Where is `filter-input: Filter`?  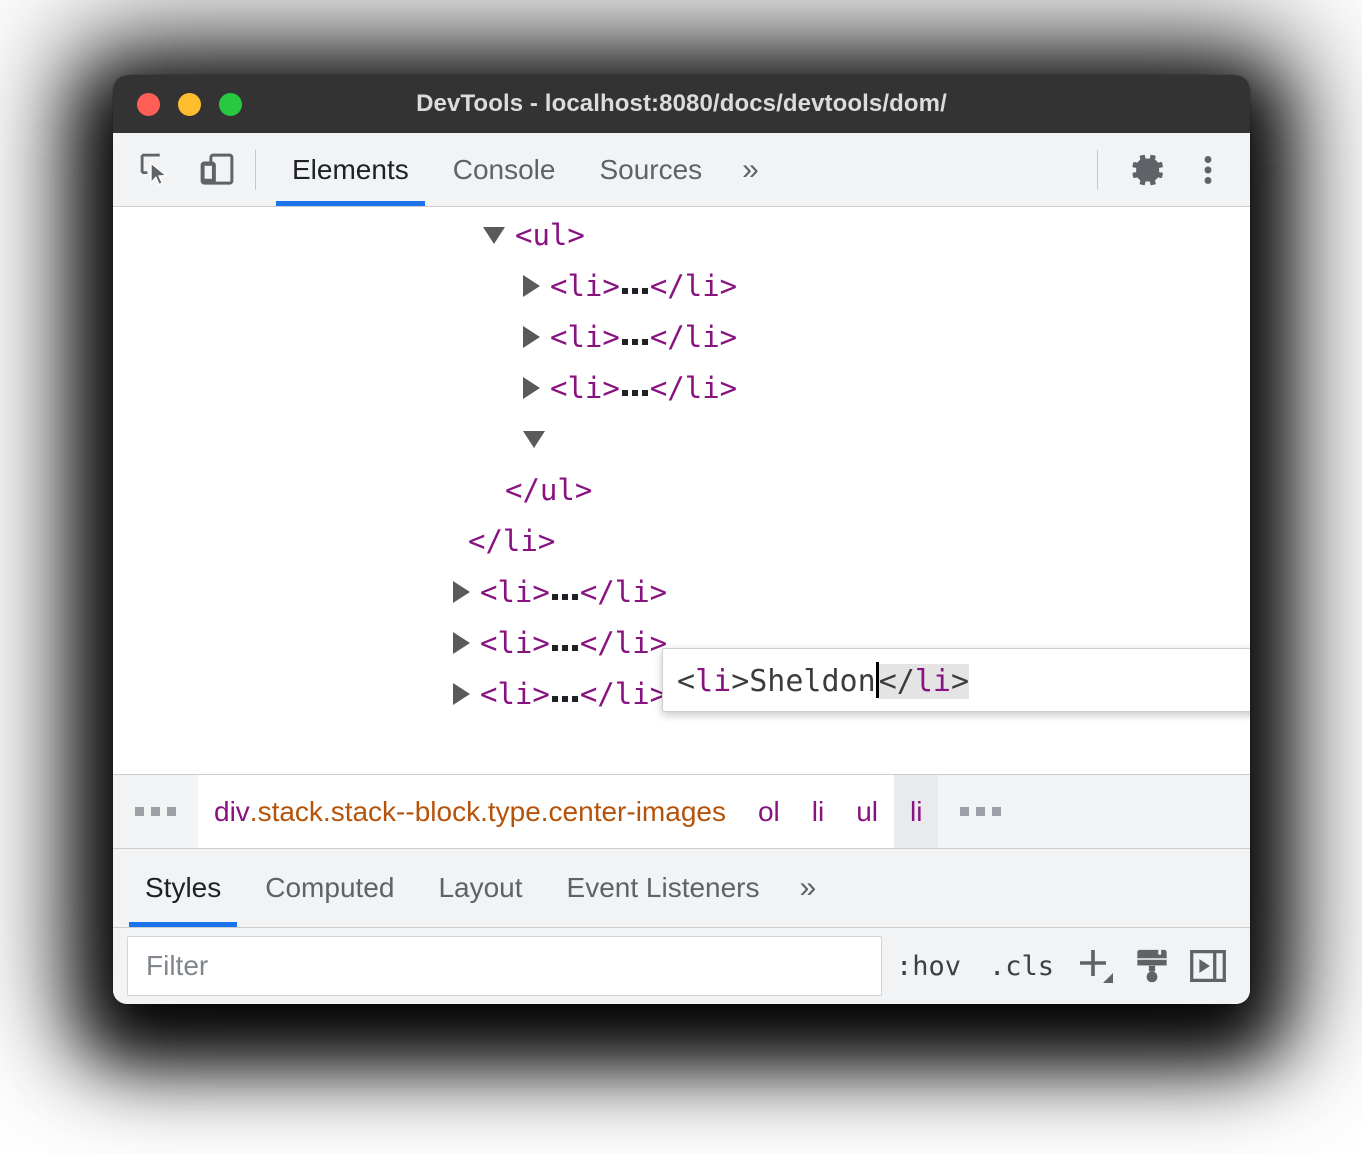
filter-input: Filter is located at coordinates (504, 966).